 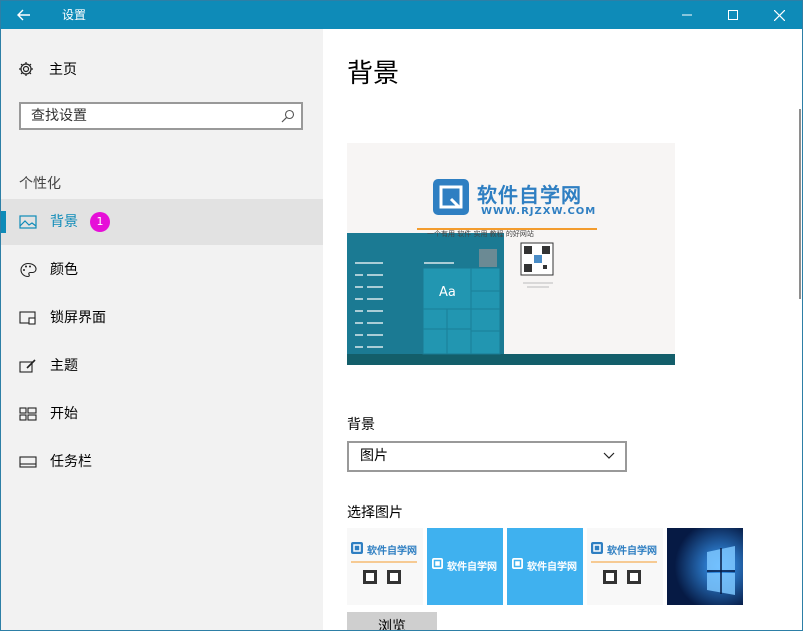 What do you see at coordinates (511, 272) in the screenshot?
I see `preview-image` at bounding box center [511, 272].